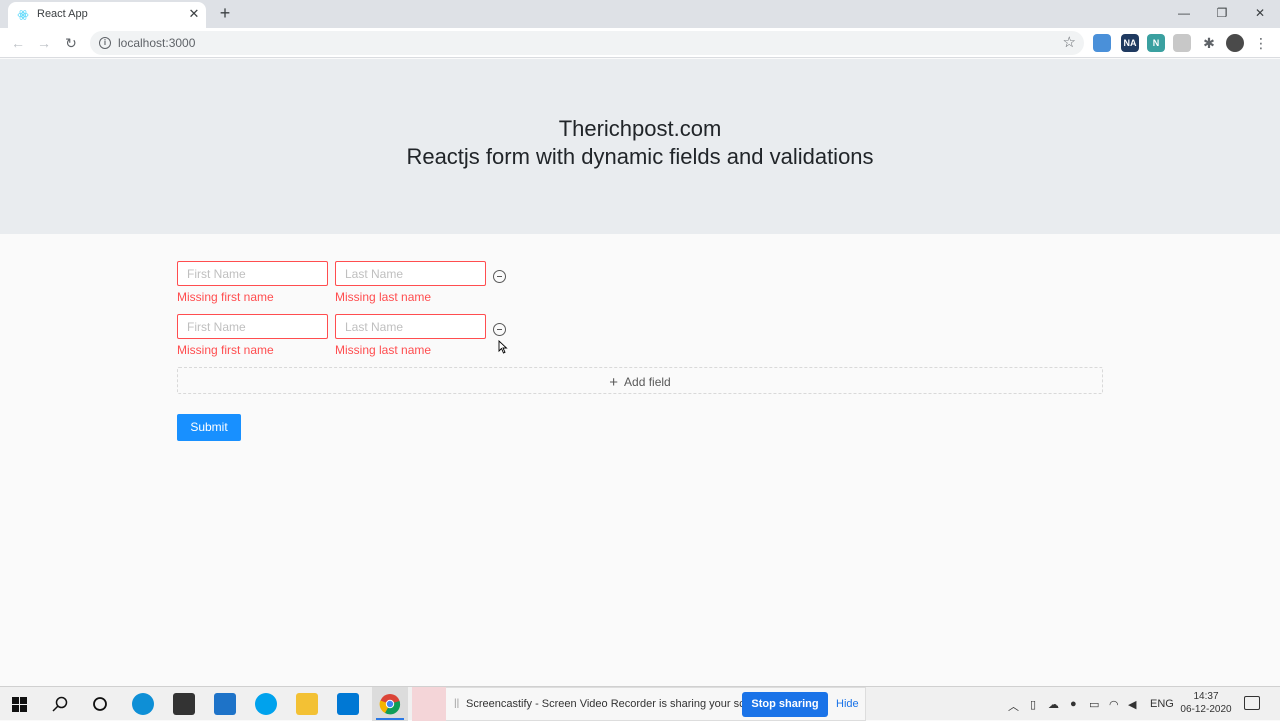 Image resolution: width=1280 pixels, height=721 pixels. I want to click on new-tab-button: +, so click(225, 13).